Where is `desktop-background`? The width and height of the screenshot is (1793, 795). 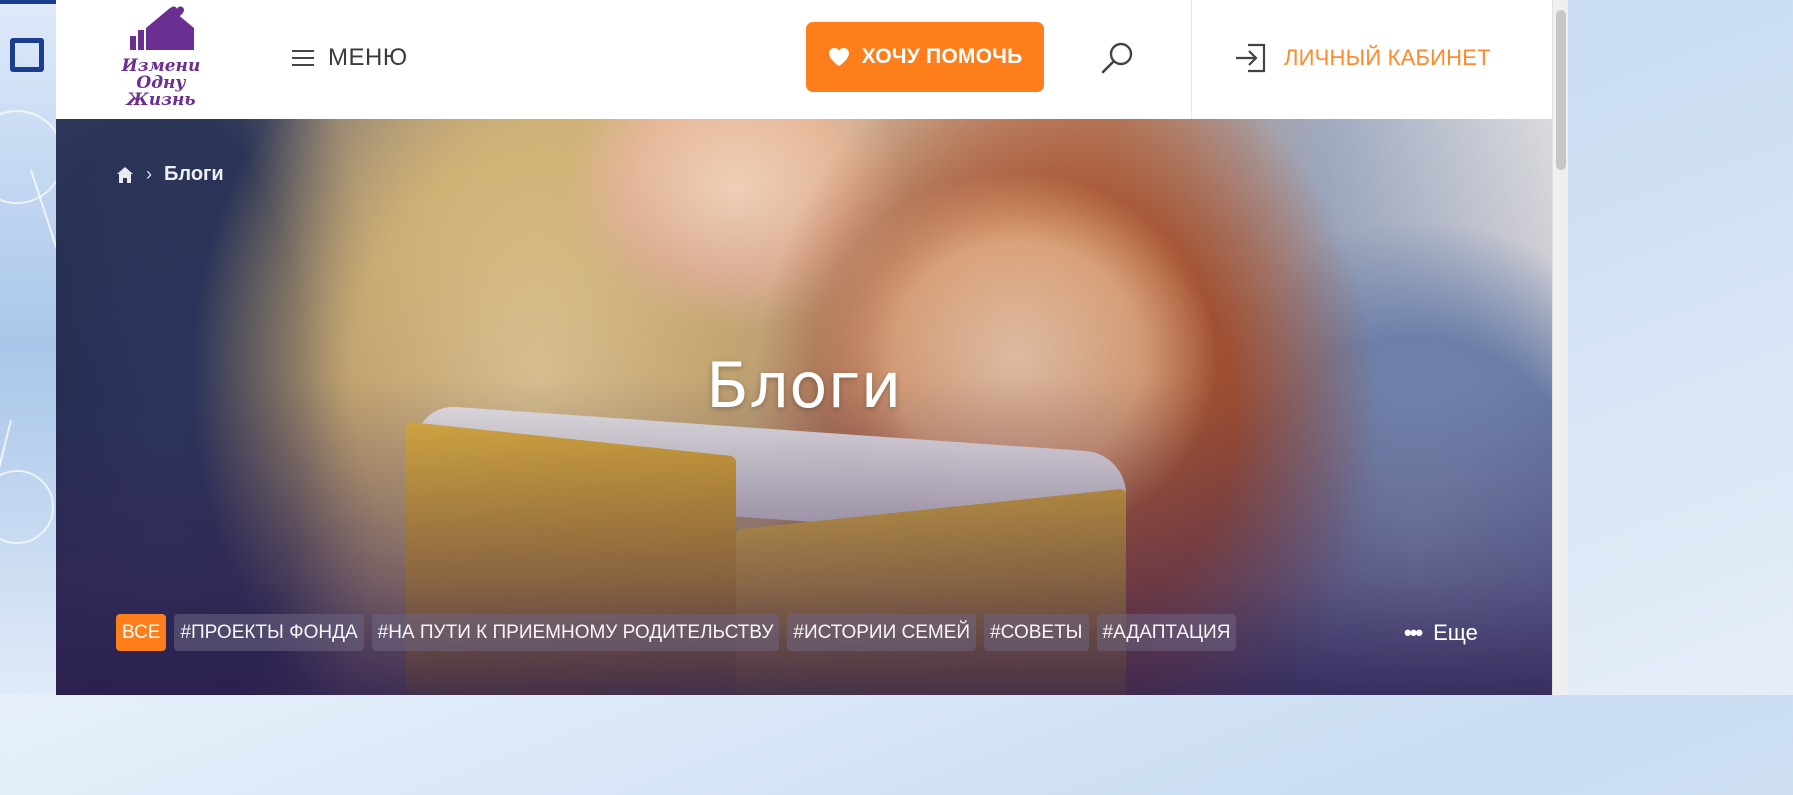 desktop-background is located at coordinates (28, 347).